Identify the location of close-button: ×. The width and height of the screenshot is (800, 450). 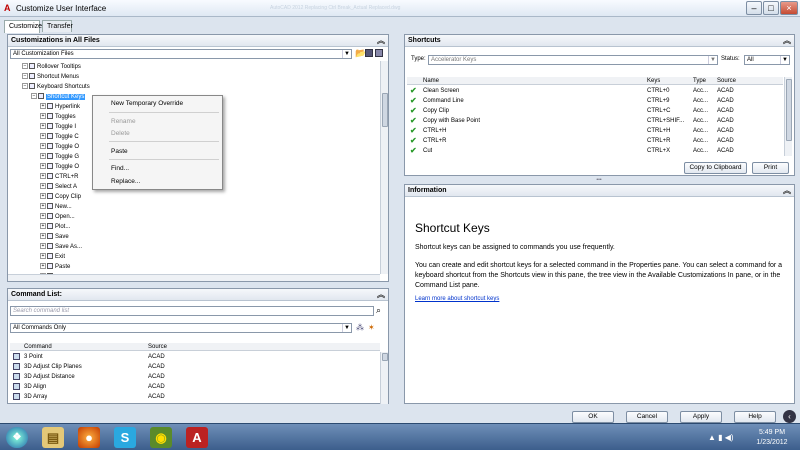
(789, 8).